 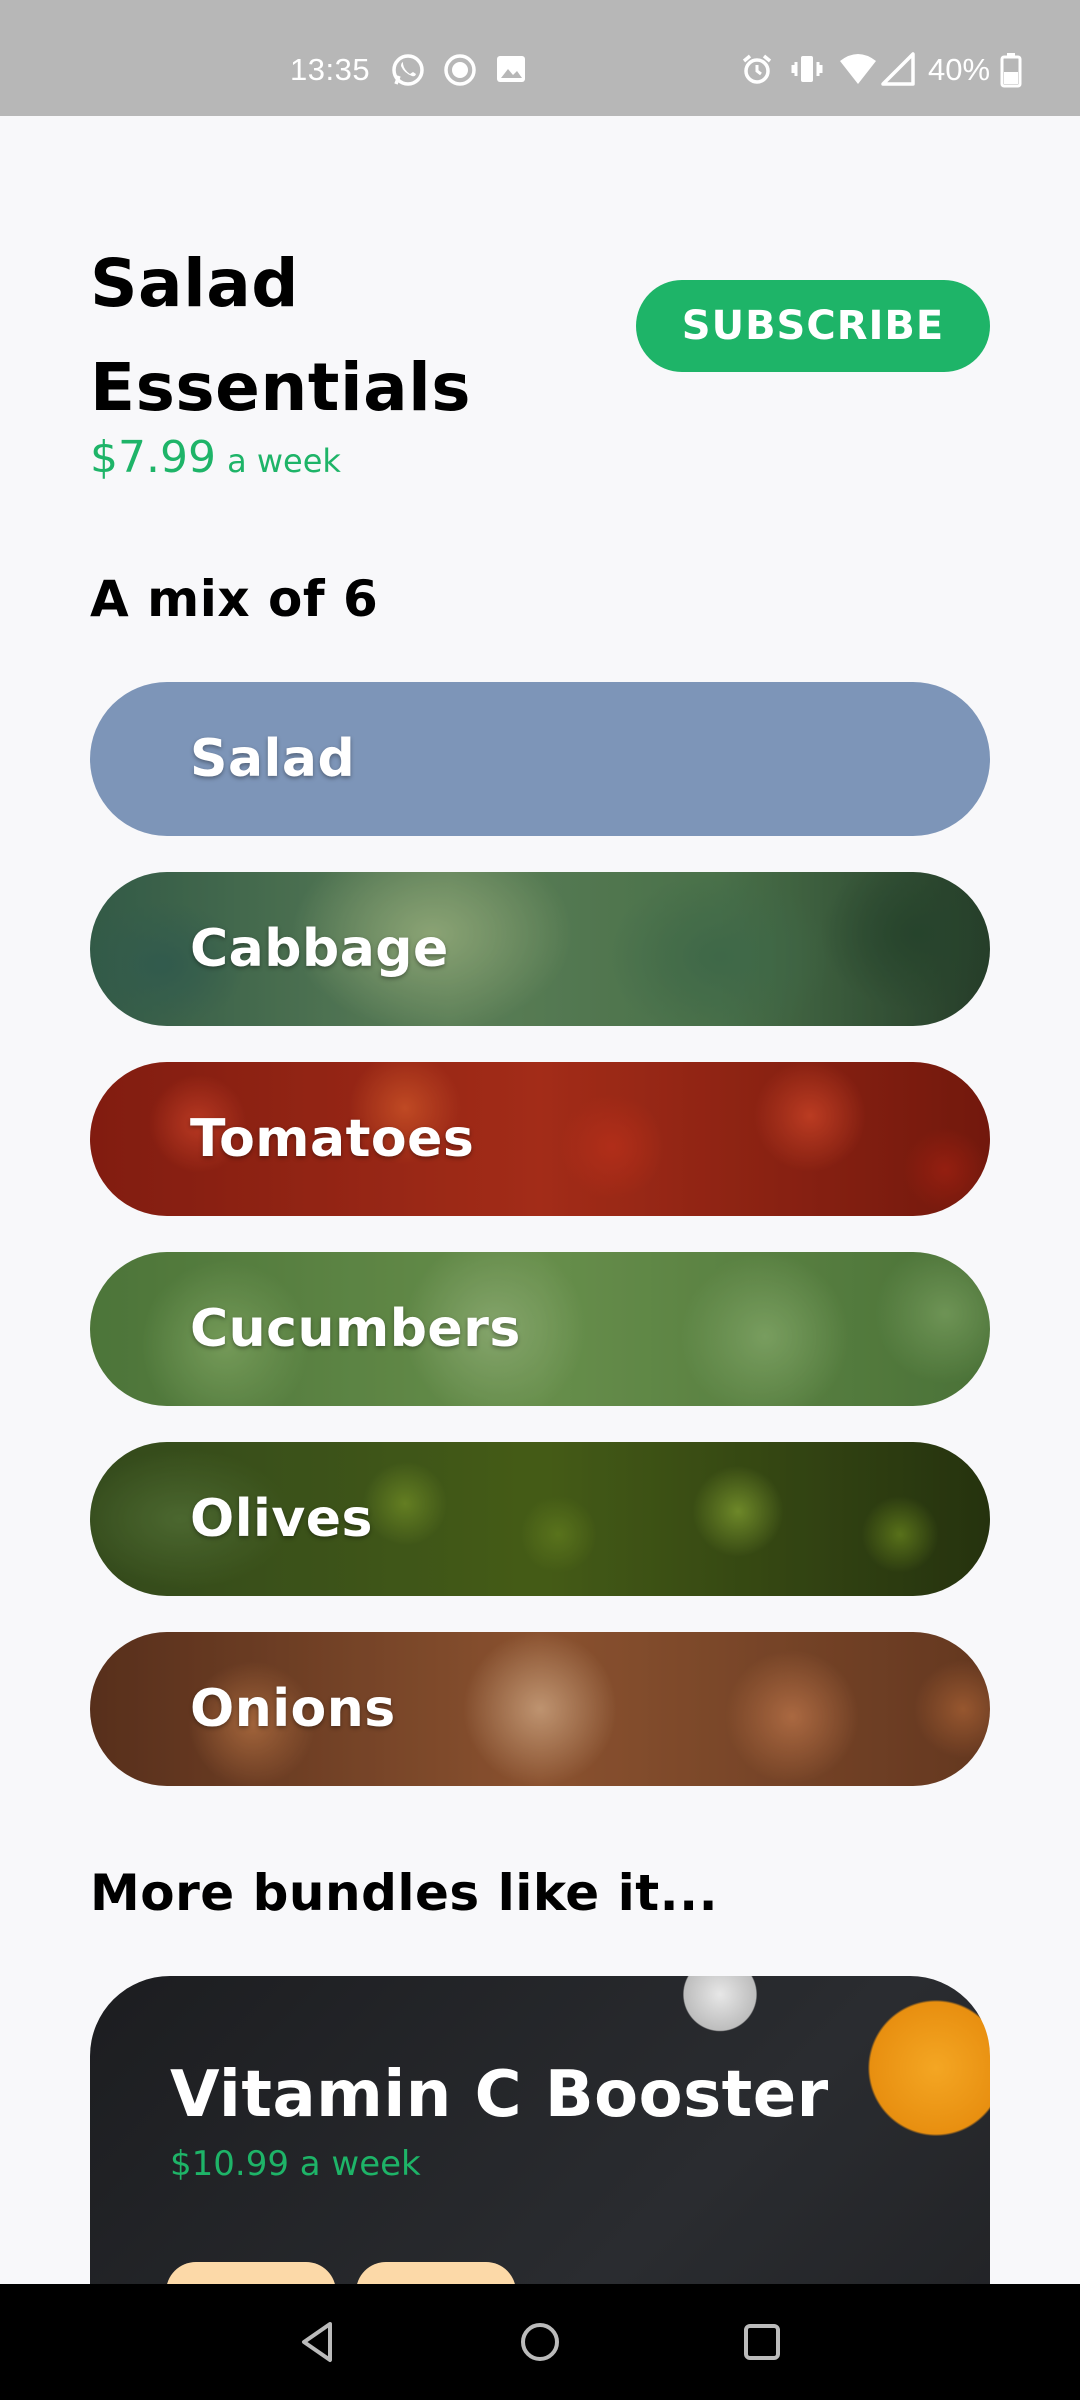 I want to click on vibrate-icon, so click(x=807, y=69).